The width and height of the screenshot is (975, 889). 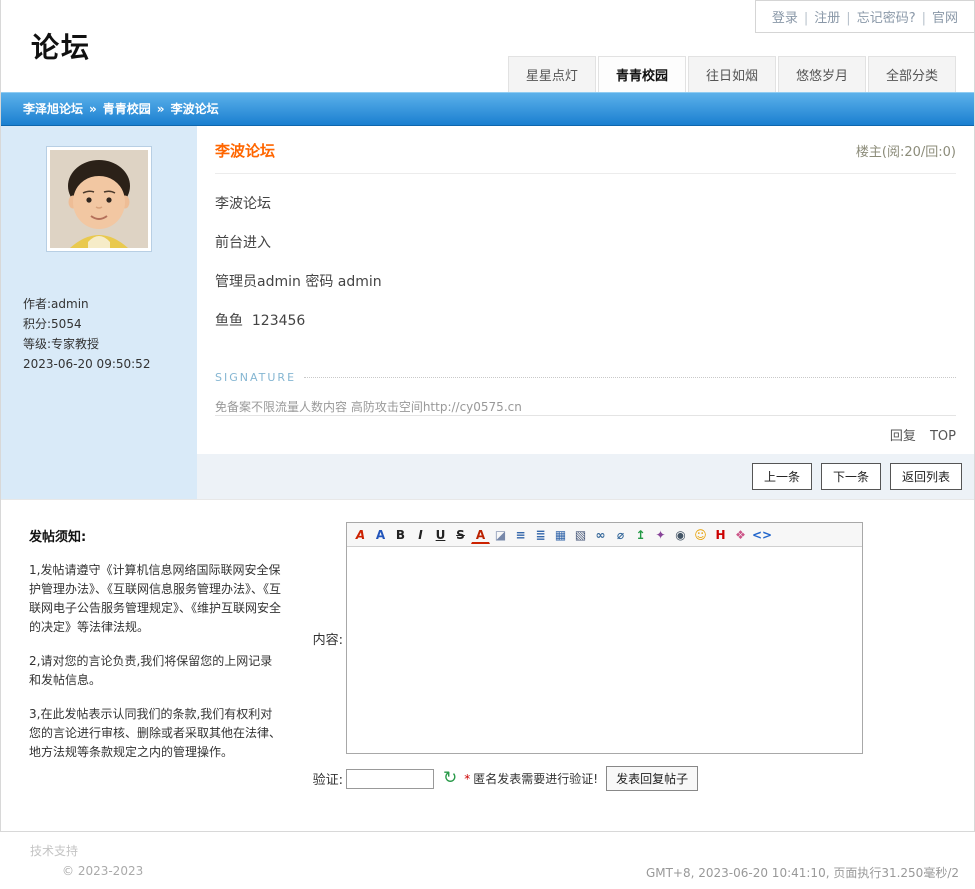 What do you see at coordinates (360, 534) in the screenshot?
I see `spellcheck-icon: A` at bounding box center [360, 534].